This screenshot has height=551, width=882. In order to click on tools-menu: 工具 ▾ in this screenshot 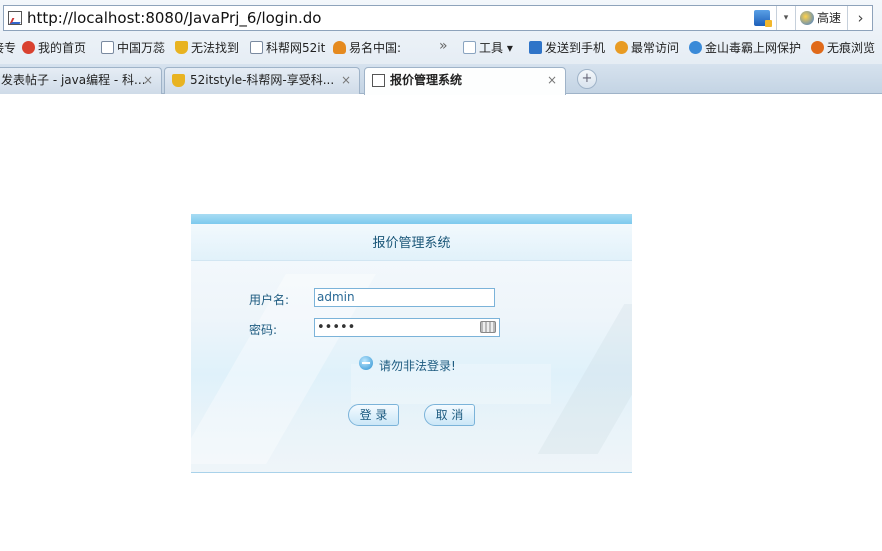, I will do `click(488, 49)`.